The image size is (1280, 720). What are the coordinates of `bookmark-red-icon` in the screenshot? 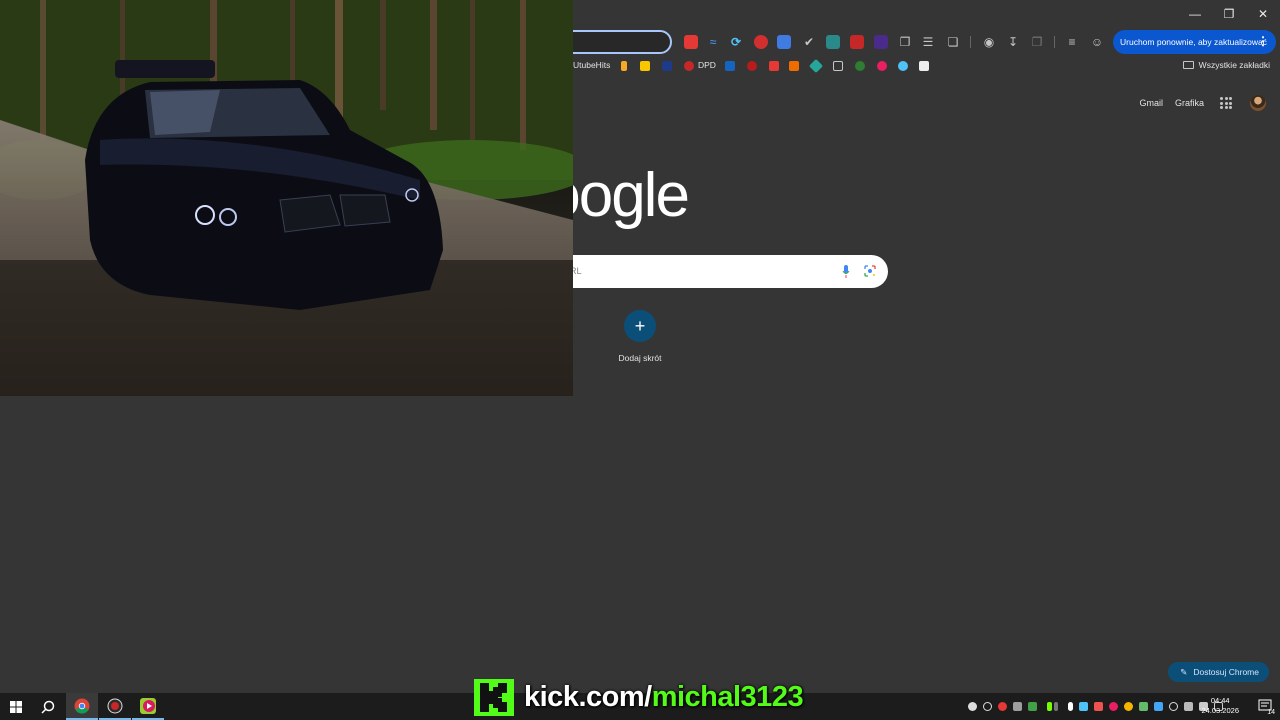 It's located at (752, 66).